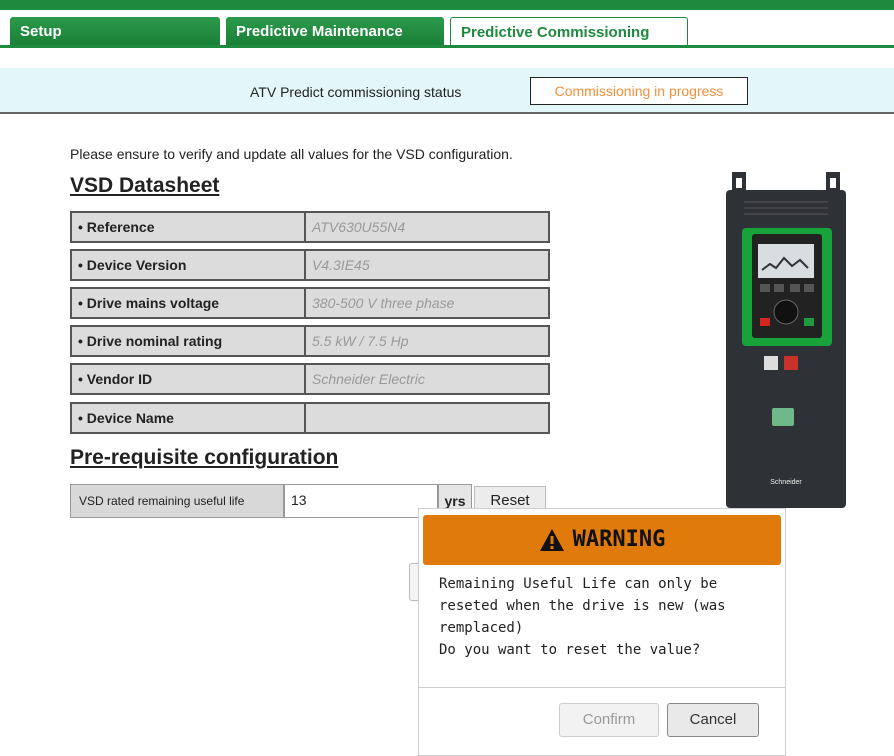 This screenshot has width=894, height=756. What do you see at coordinates (189, 418) in the screenshot?
I see `datasheet-key: • Device Name` at bounding box center [189, 418].